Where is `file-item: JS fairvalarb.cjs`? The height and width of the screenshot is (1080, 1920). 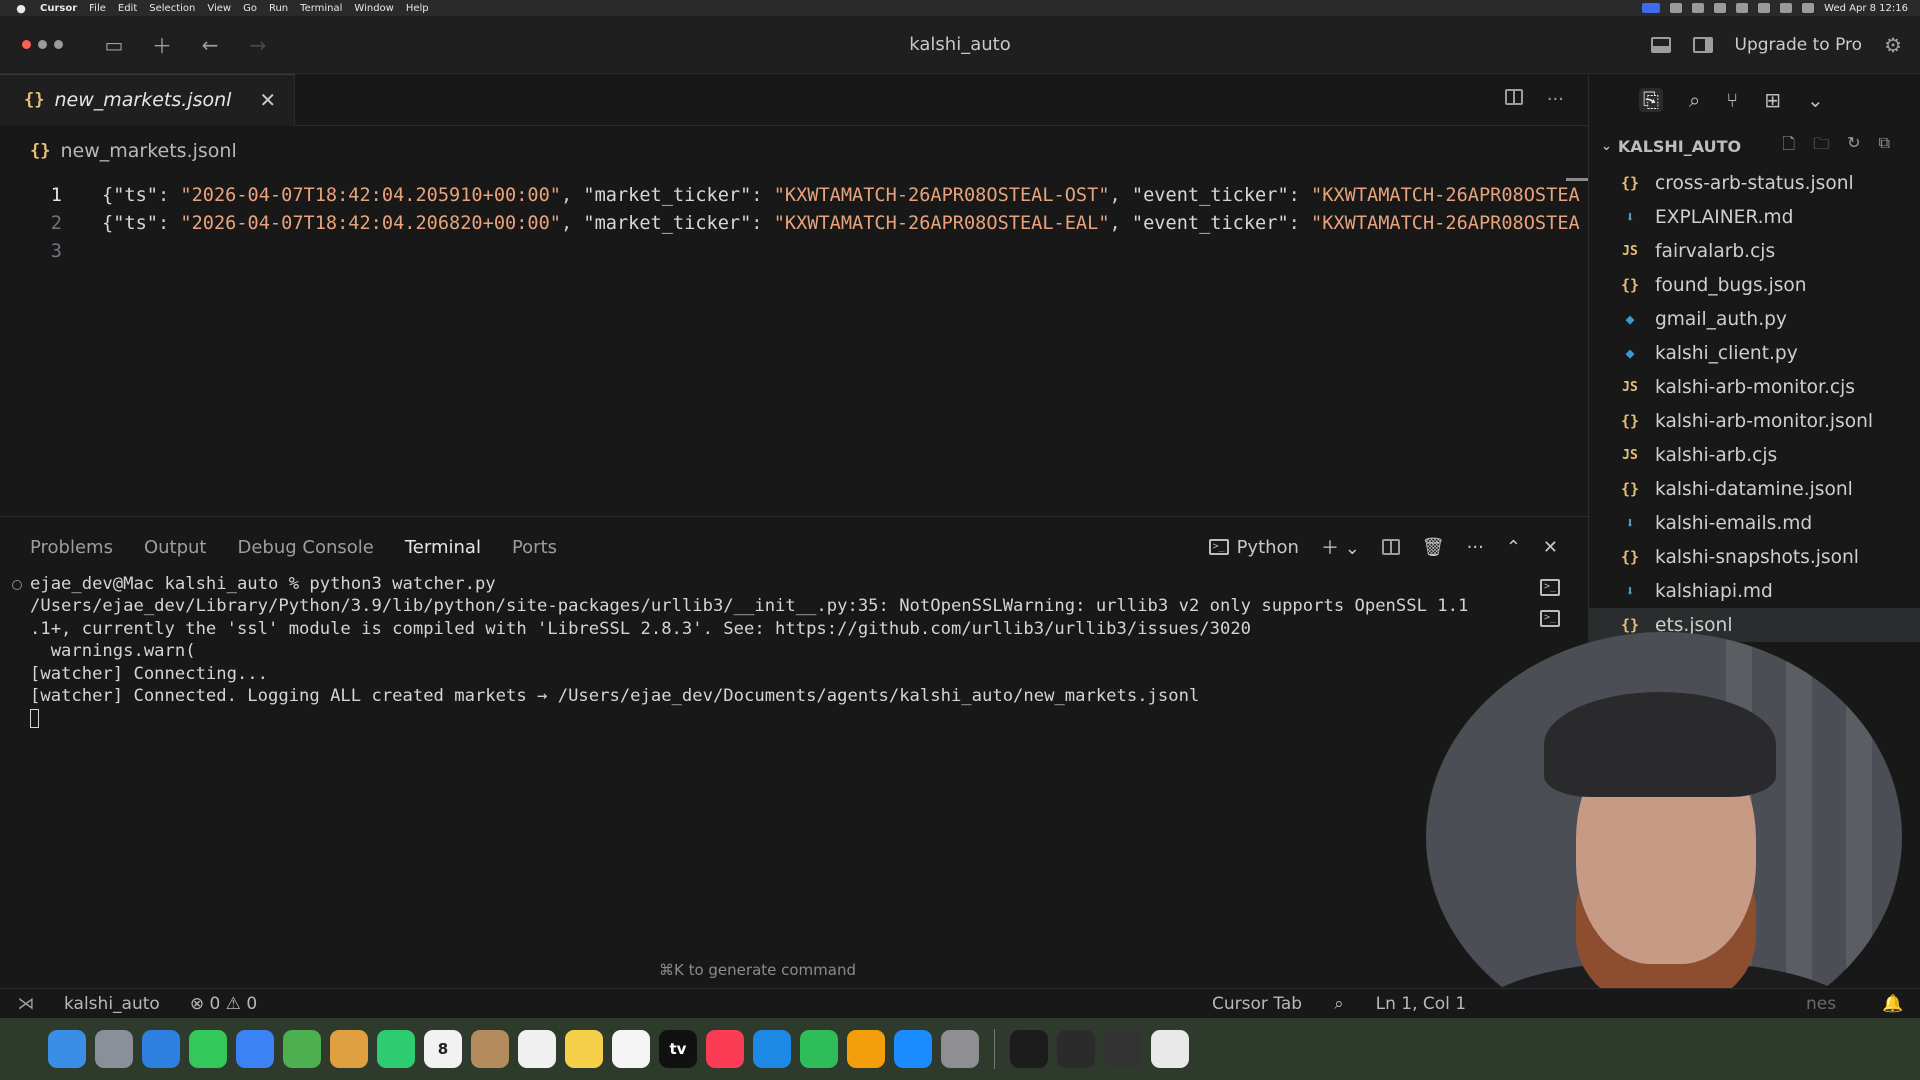 file-item: JS fairvalarb.cjs is located at coordinates (1754, 251).